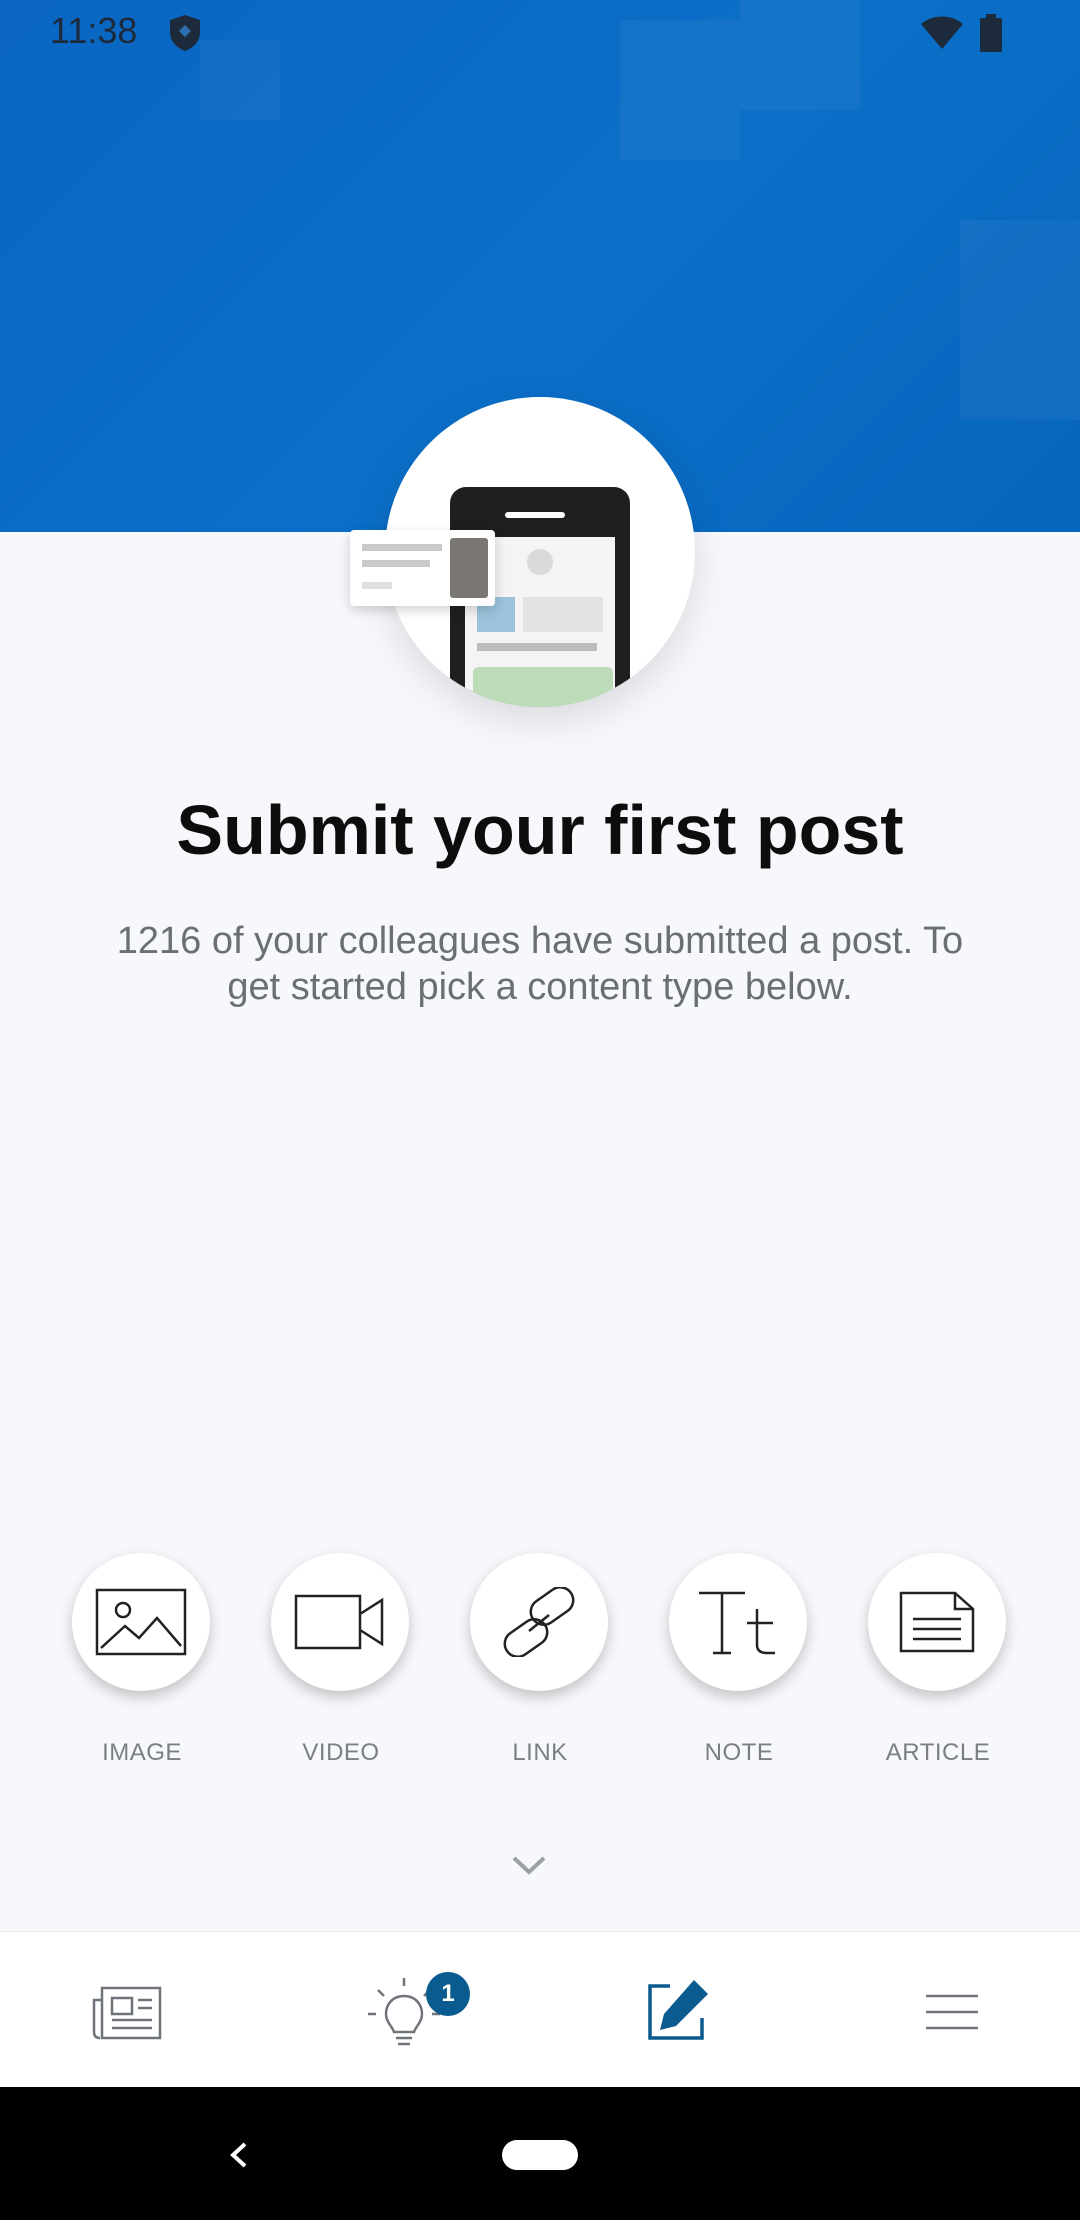 The image size is (1080, 2220). I want to click on content-type-label: LINK, so click(540, 1752).